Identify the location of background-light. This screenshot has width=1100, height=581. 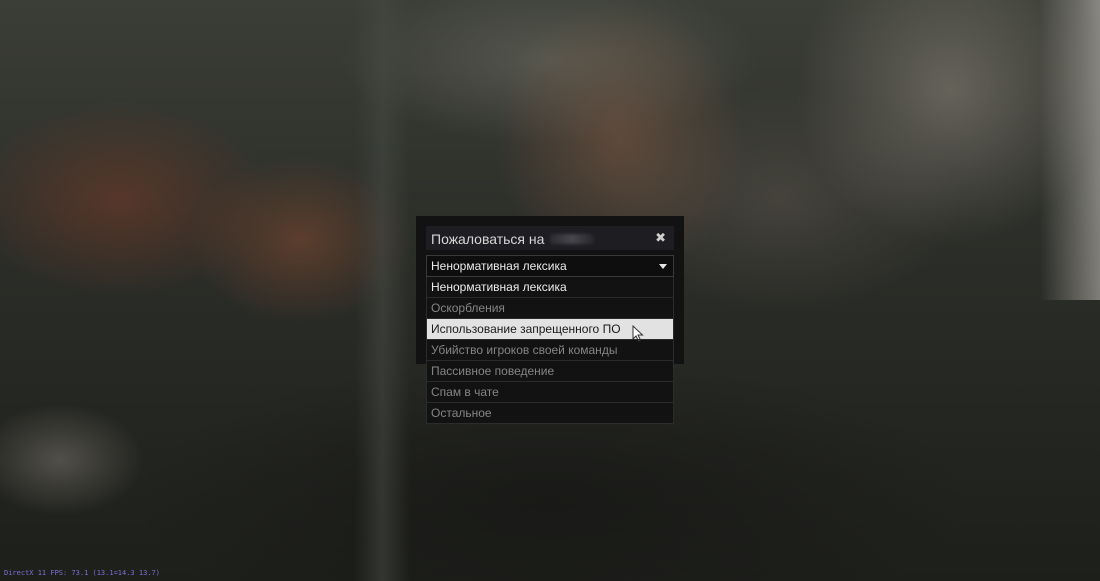
(1070, 150).